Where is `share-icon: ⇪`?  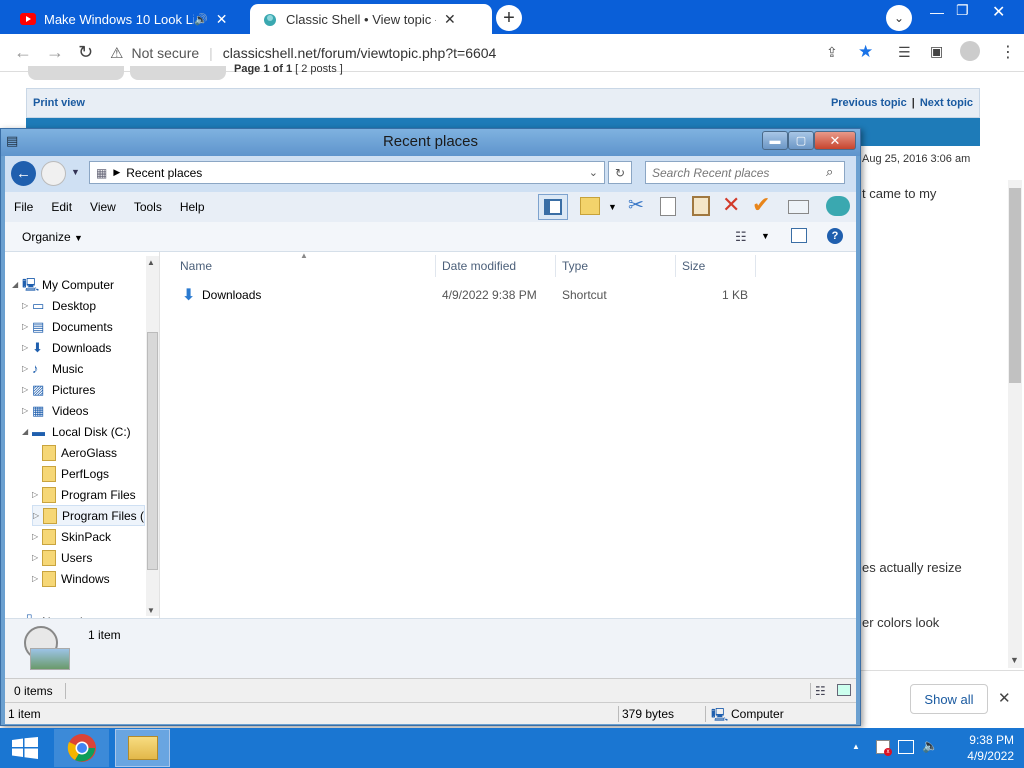 share-icon: ⇪ is located at coordinates (832, 52).